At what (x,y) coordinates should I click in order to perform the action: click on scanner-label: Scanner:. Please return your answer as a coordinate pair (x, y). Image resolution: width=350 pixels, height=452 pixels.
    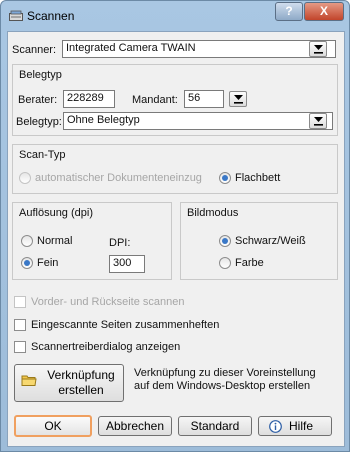
    Looking at the image, I should click on (34, 50).